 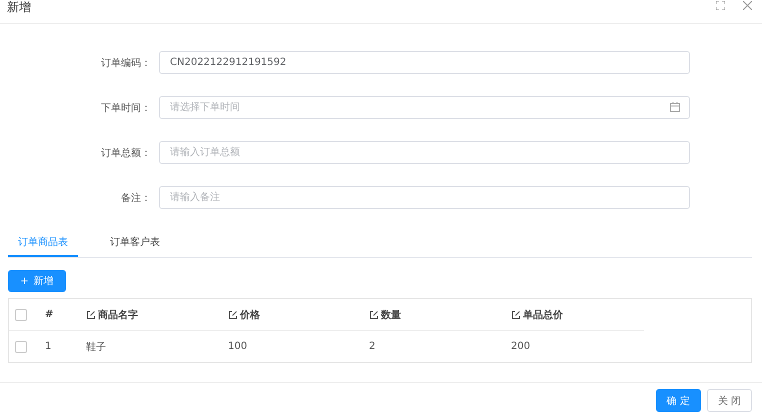 I want to click on column-header: #, so click(x=49, y=314).